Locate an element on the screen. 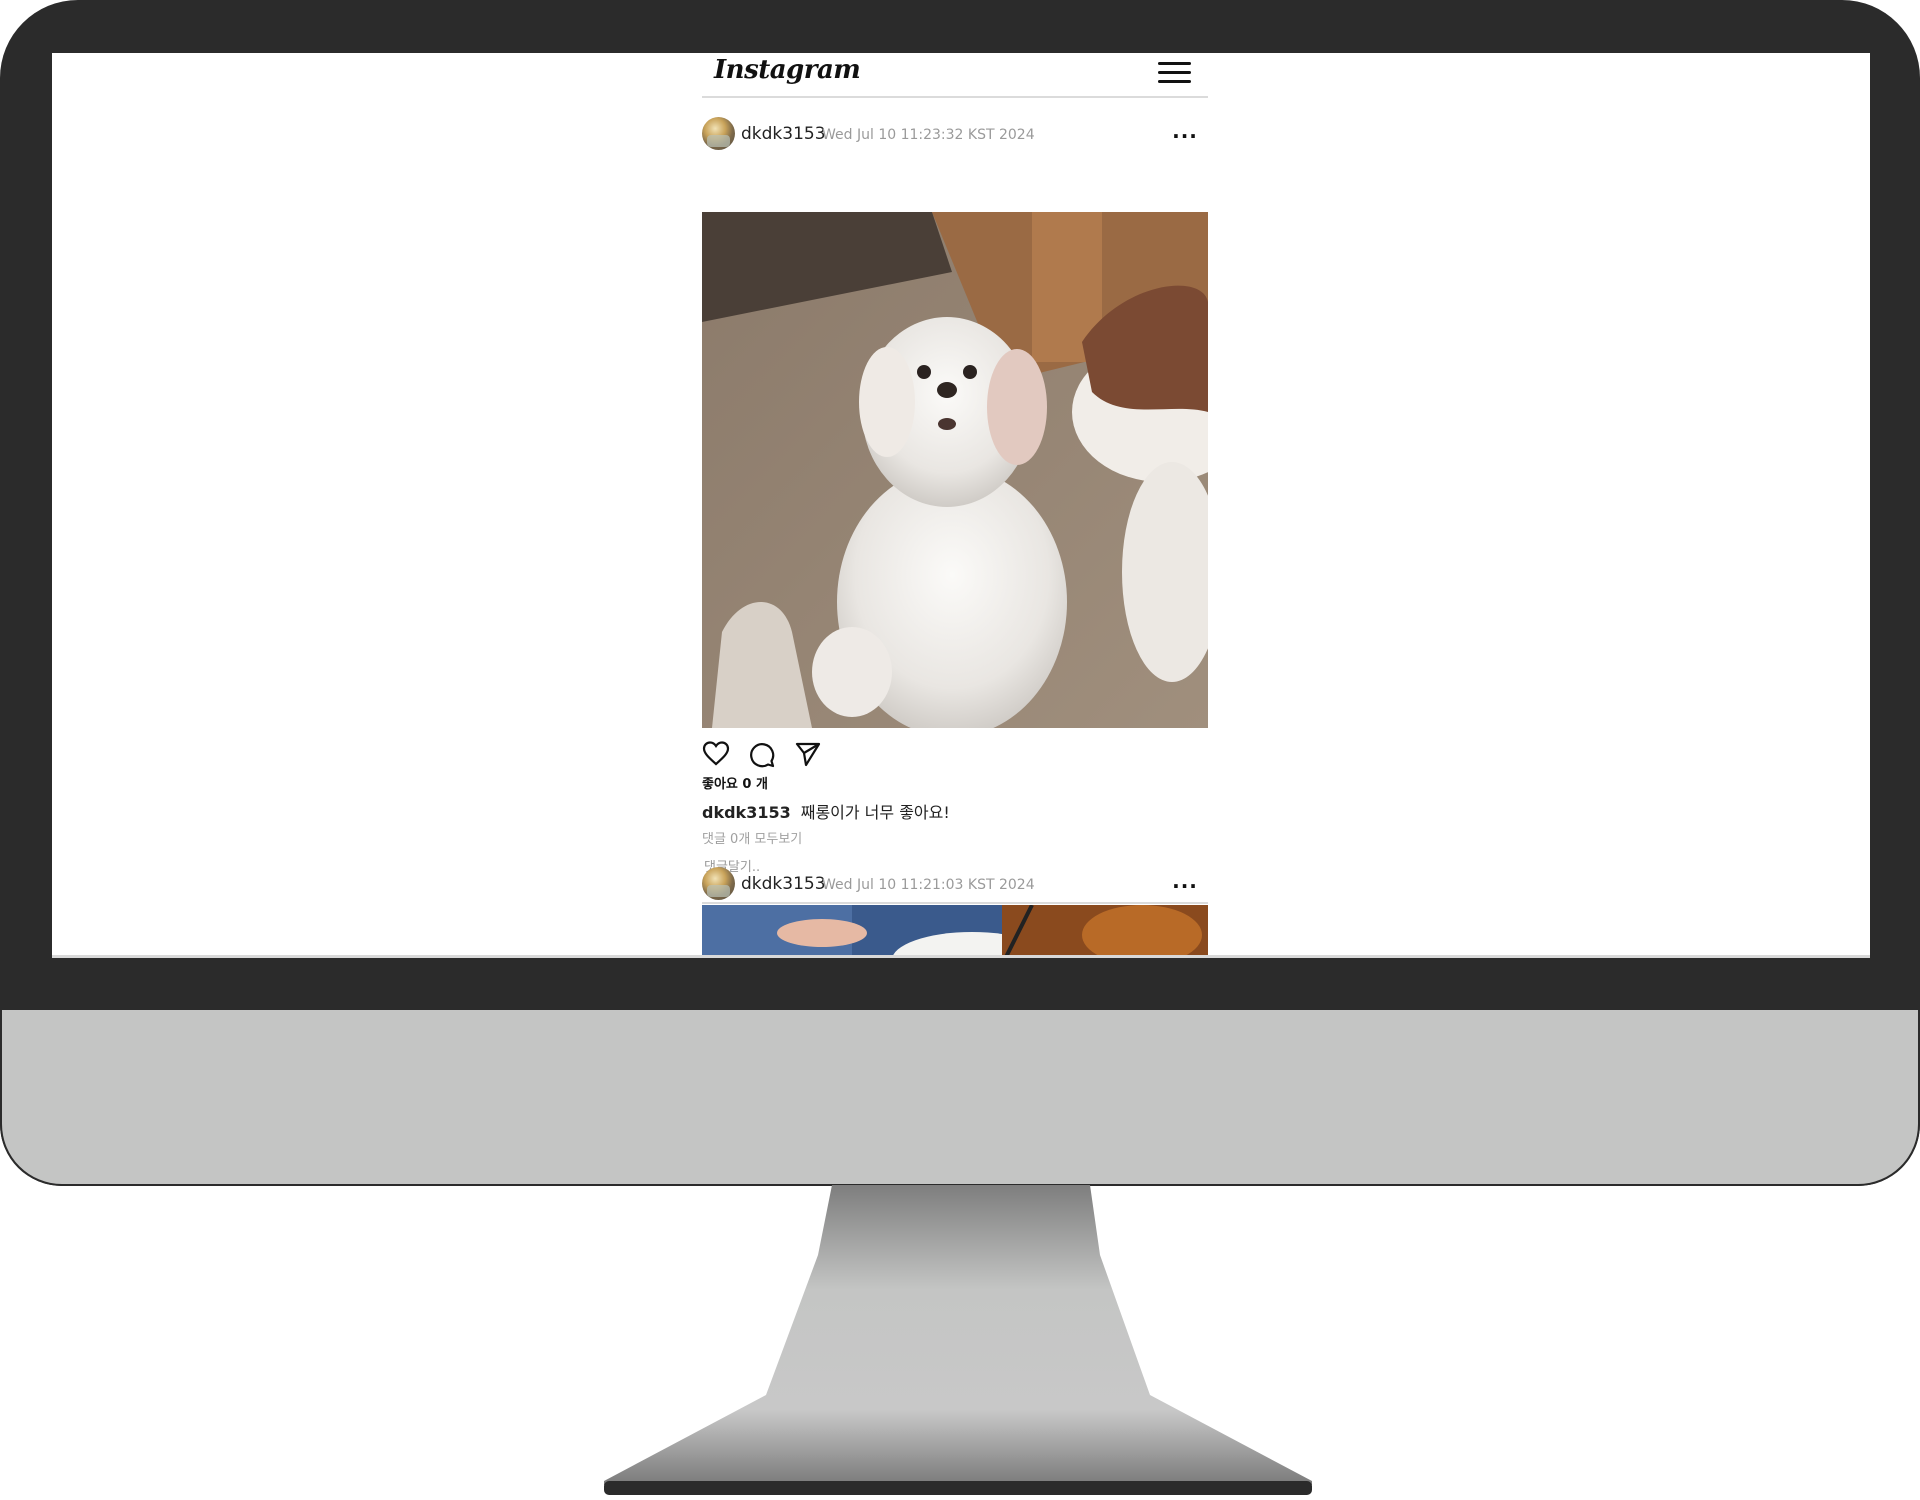 The height and width of the screenshot is (1500, 1920). comment-bubble-icon is located at coordinates (761, 754).